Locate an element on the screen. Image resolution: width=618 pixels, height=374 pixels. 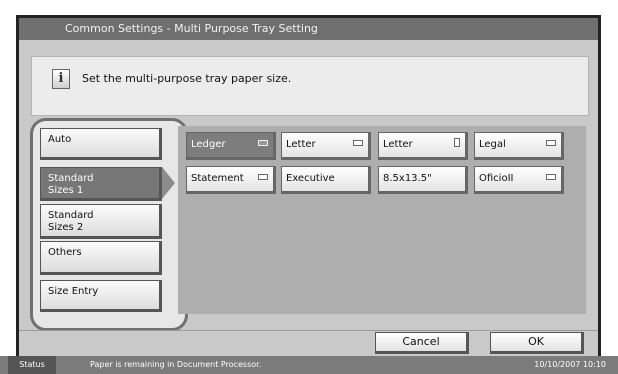
size-label: Statement is located at coordinates (217, 178).